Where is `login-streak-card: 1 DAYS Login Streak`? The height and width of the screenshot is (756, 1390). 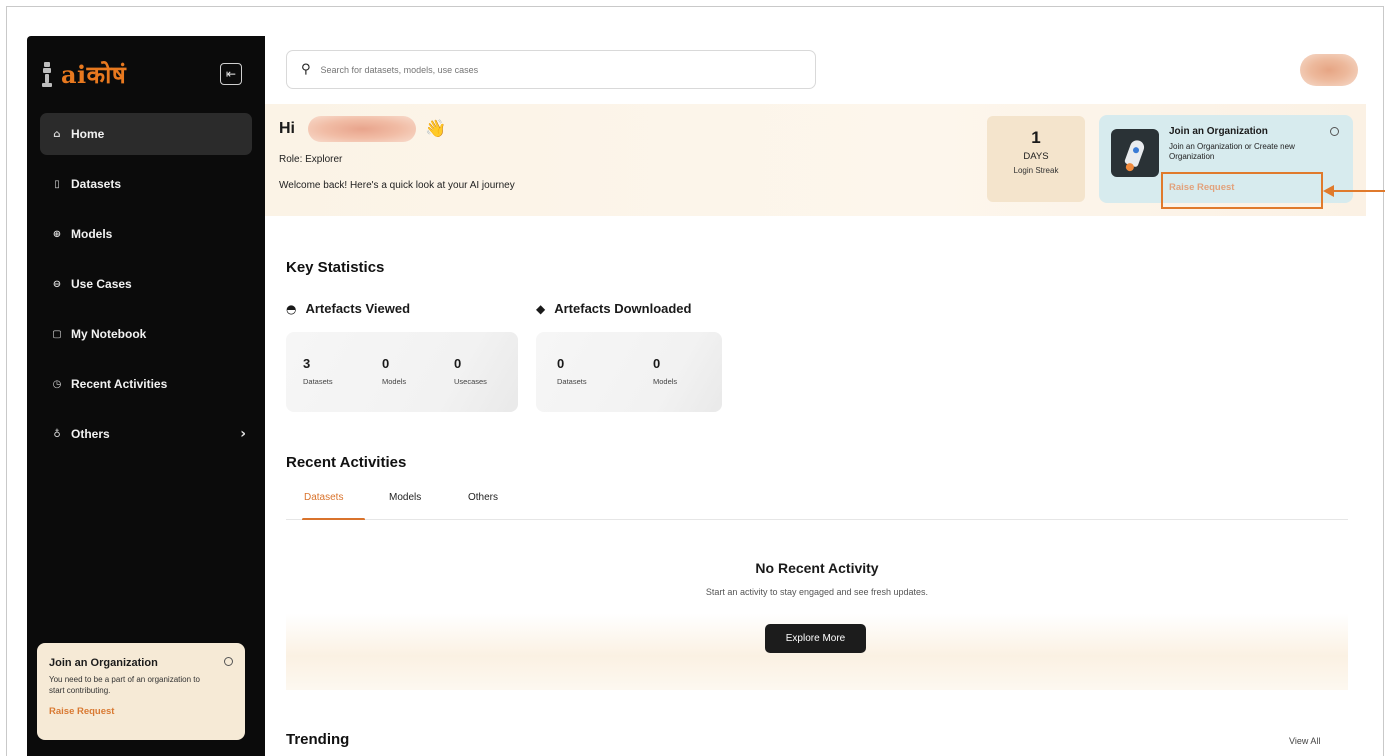
login-streak-card: 1 DAYS Login Streak is located at coordinates (1036, 159).